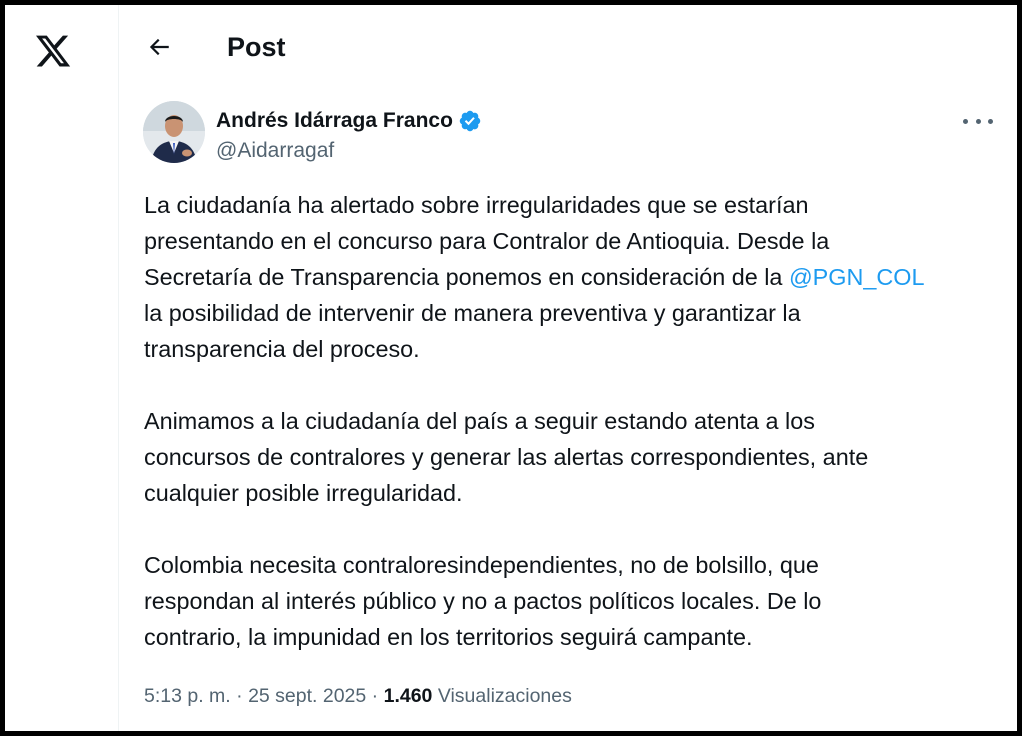 This screenshot has width=1022, height=736. What do you see at coordinates (275, 151) in the screenshot?
I see `author-handle: @Aidarragaf` at bounding box center [275, 151].